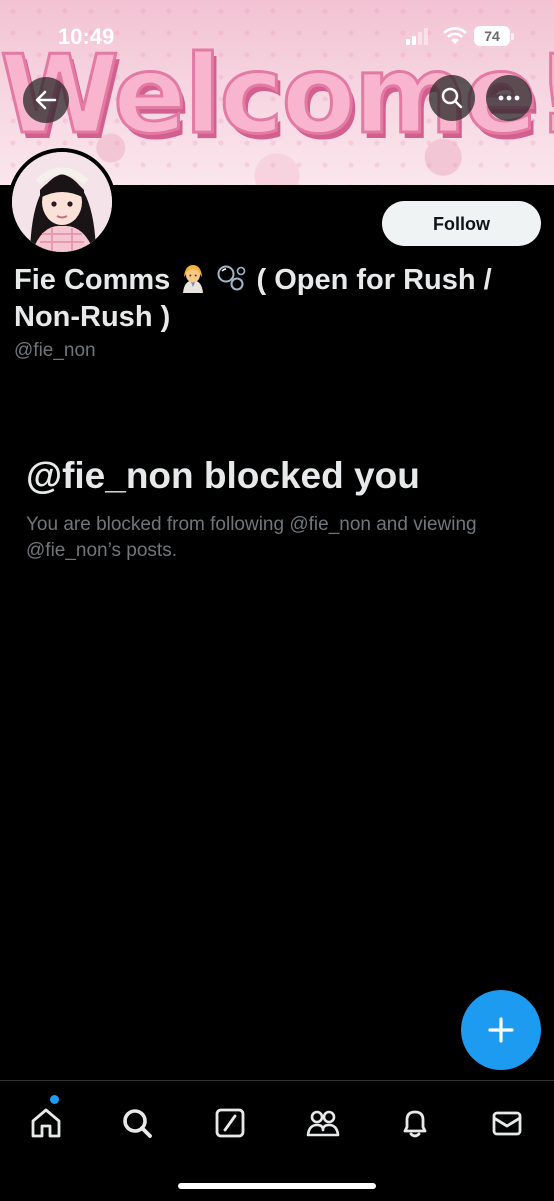 Image resolution: width=554 pixels, height=1201 pixels. I want to click on cellular-signal-icon, so click(419, 36).